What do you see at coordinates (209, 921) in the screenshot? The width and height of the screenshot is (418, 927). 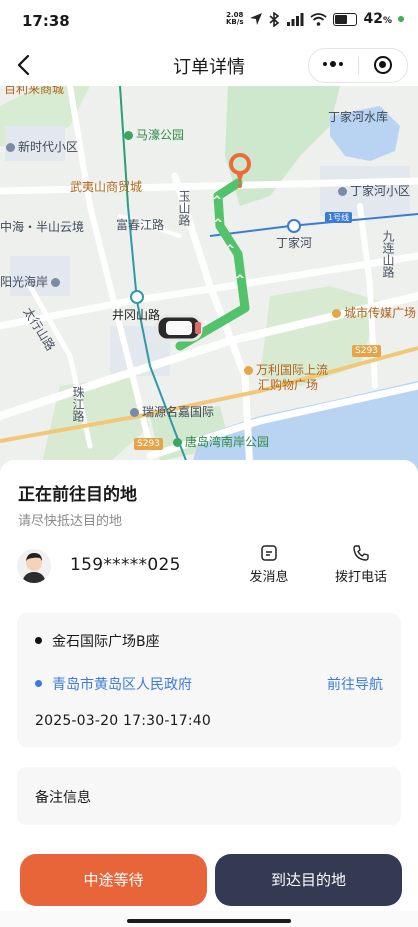 I see `home-indicator` at bounding box center [209, 921].